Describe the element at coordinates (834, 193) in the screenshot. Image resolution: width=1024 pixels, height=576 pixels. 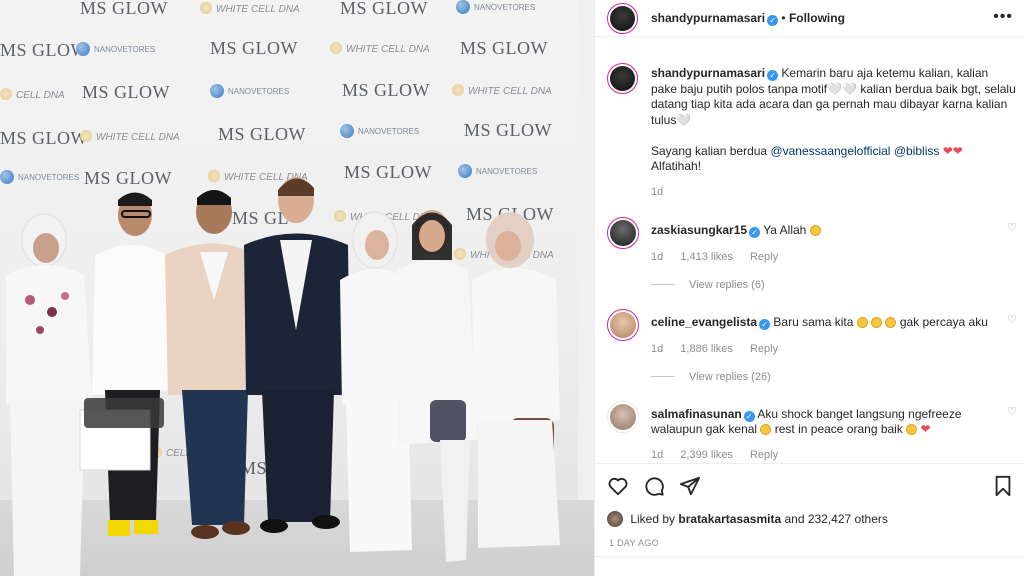
I see `caption-age: 1d` at that location.